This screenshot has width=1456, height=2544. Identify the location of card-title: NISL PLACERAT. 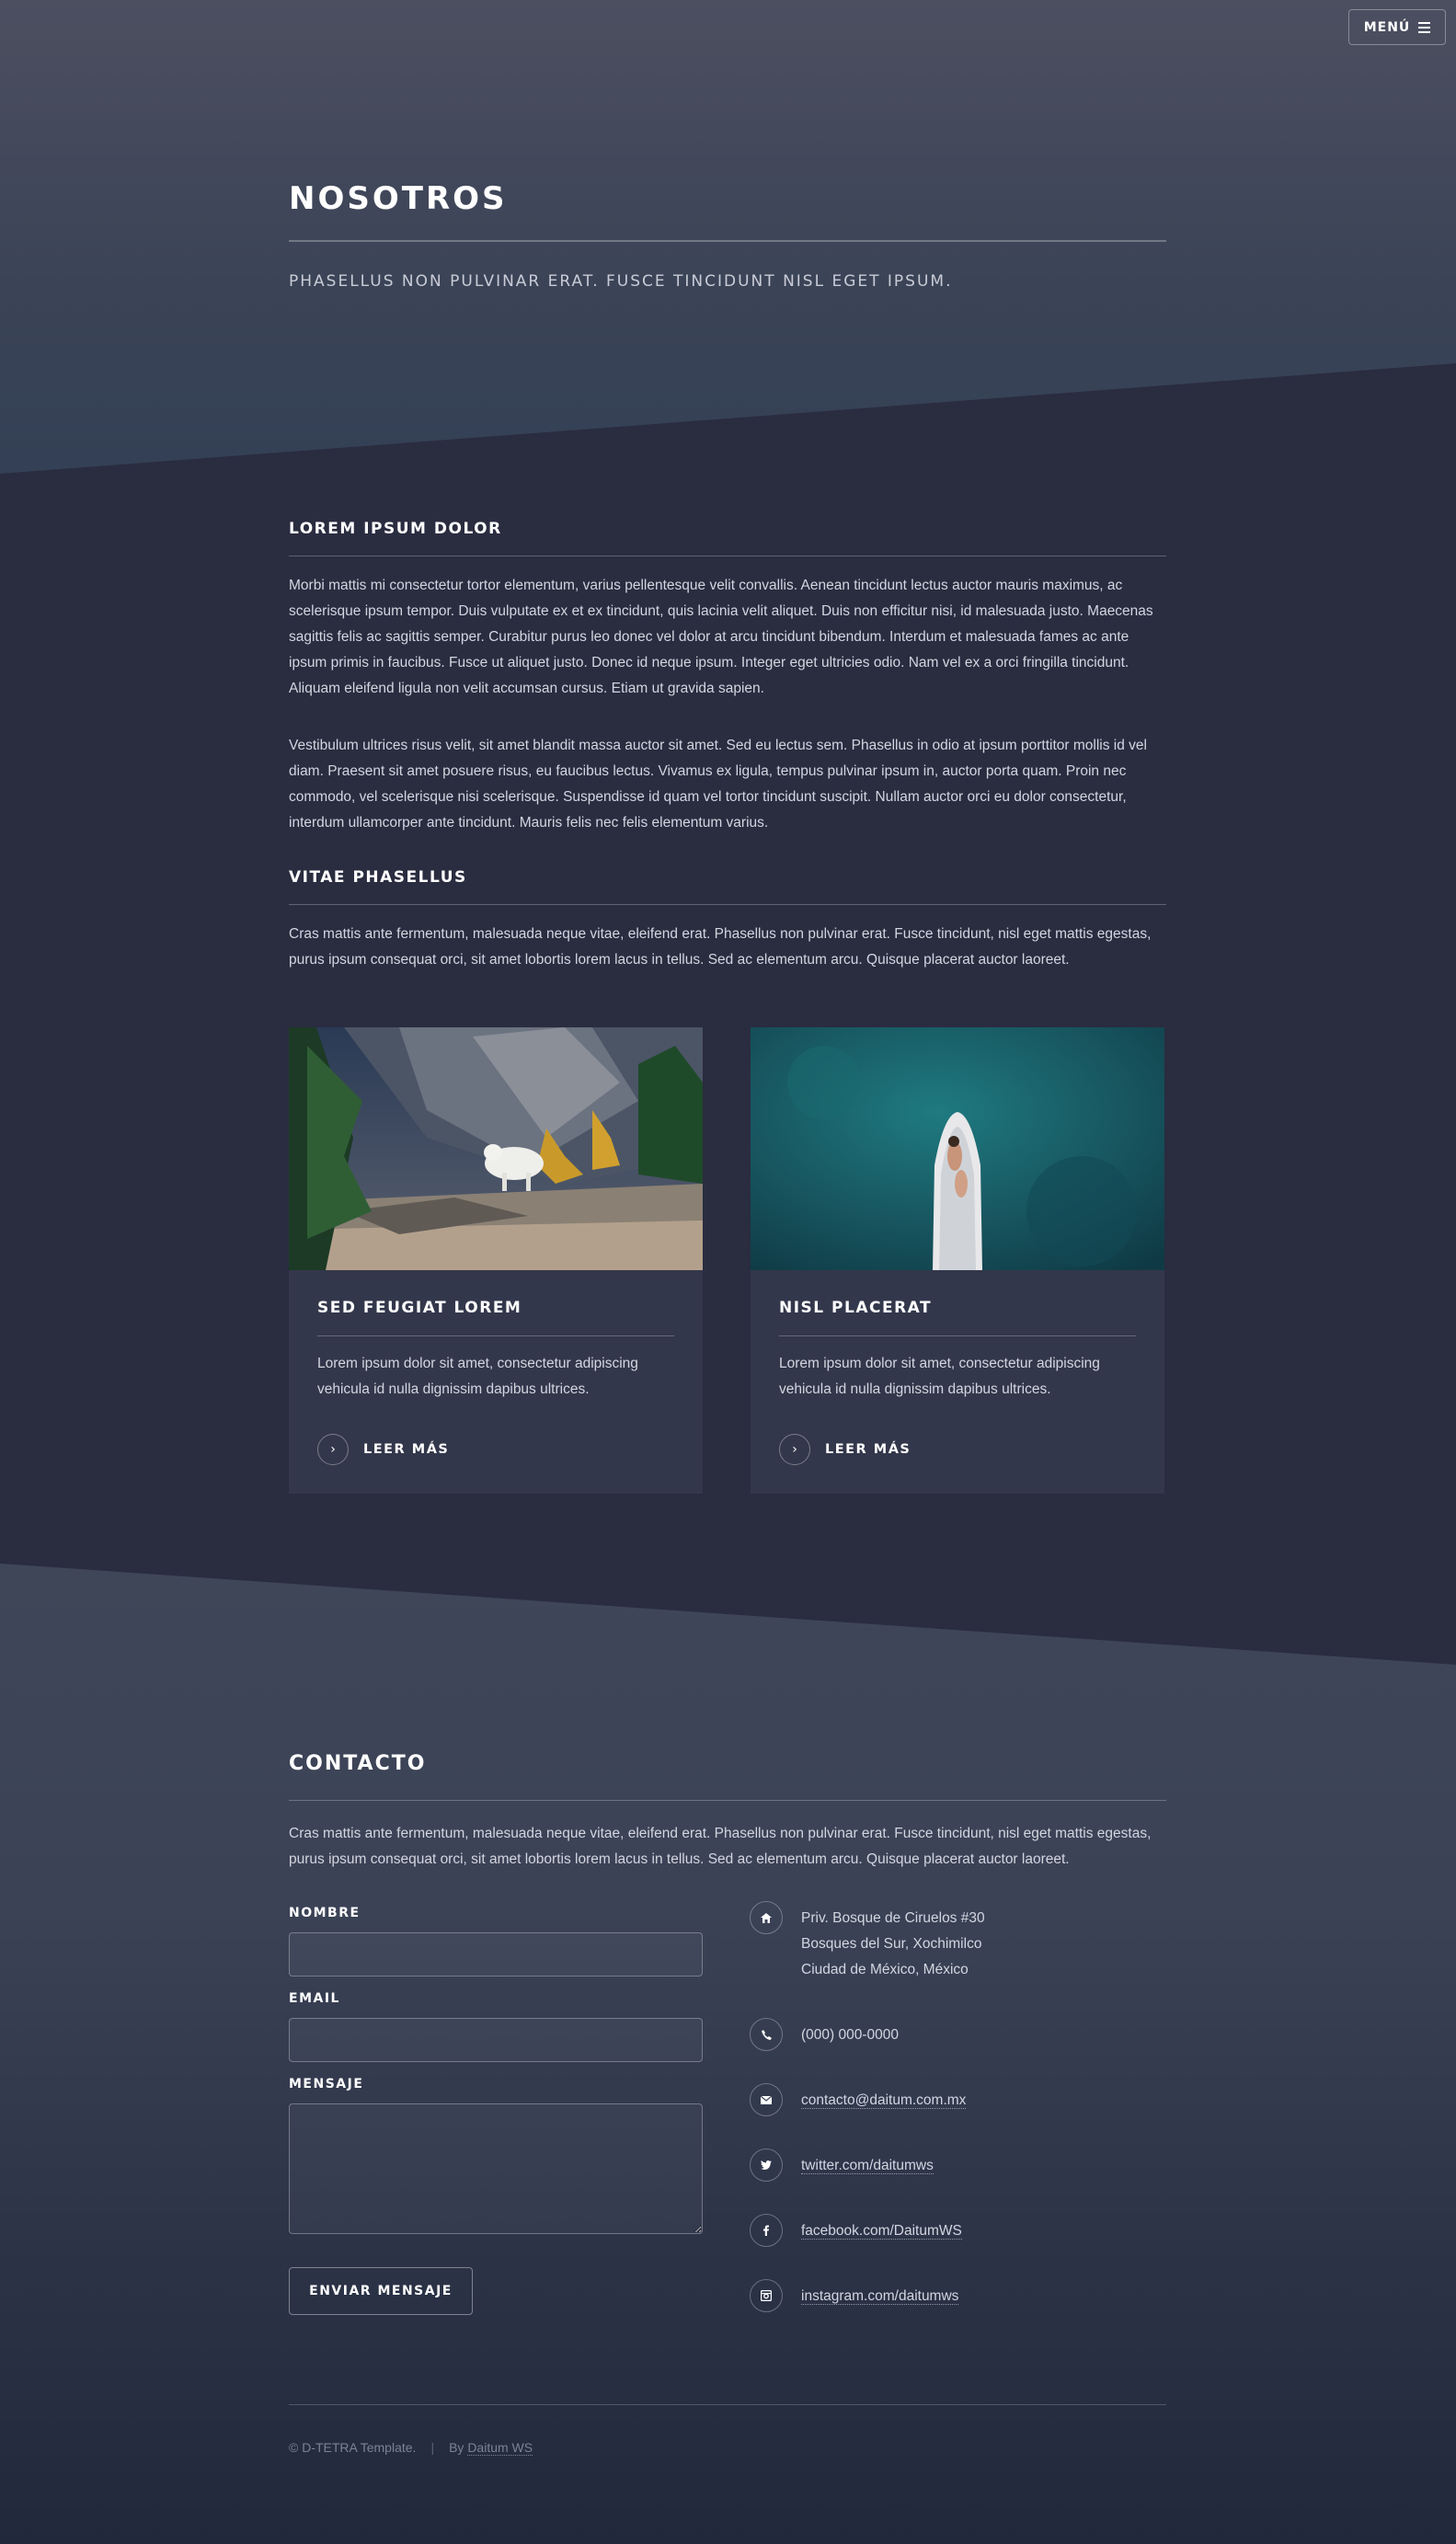
(856, 1308).